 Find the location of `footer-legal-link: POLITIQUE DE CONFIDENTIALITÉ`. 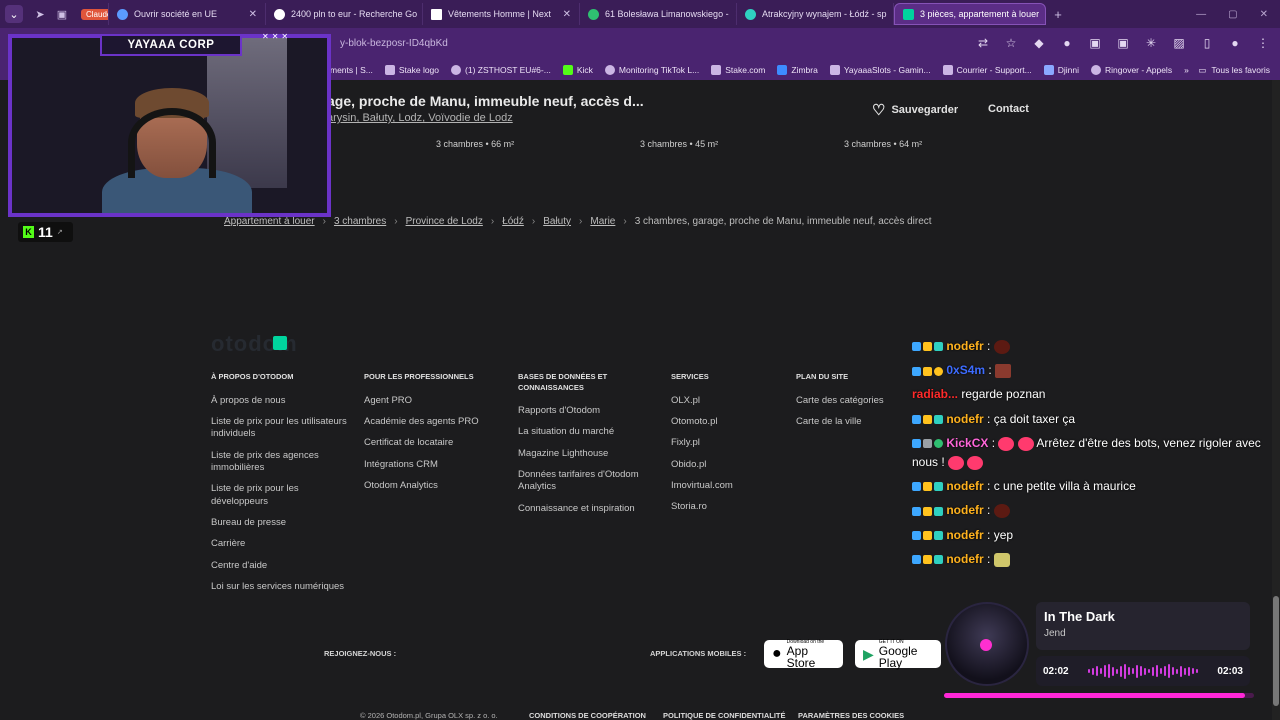

footer-legal-link: POLITIQUE DE CONFIDENTIALITÉ is located at coordinates (724, 715).